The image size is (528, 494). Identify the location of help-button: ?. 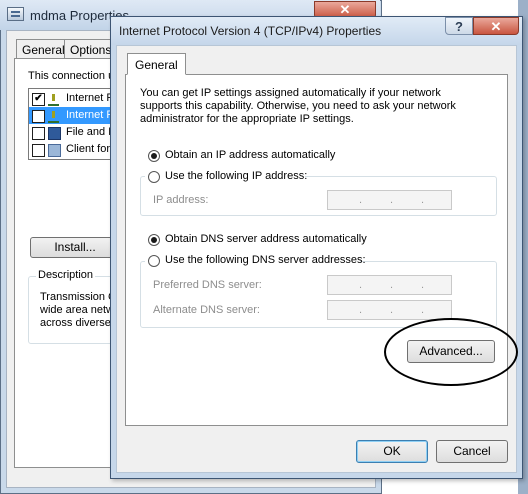
(459, 26).